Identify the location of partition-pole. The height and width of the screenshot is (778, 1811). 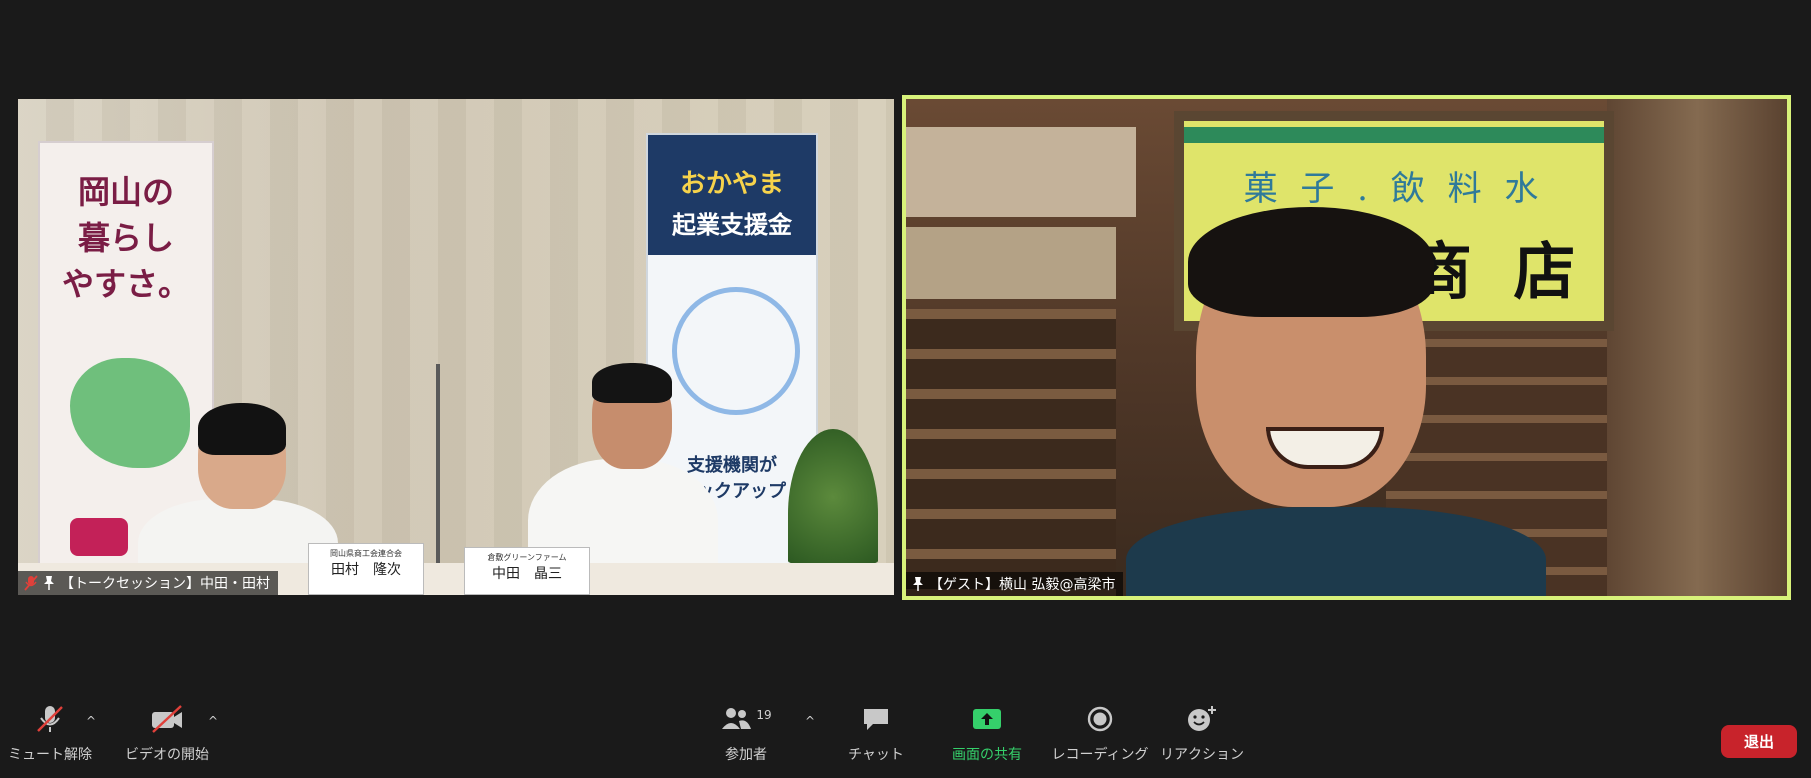
(438, 479).